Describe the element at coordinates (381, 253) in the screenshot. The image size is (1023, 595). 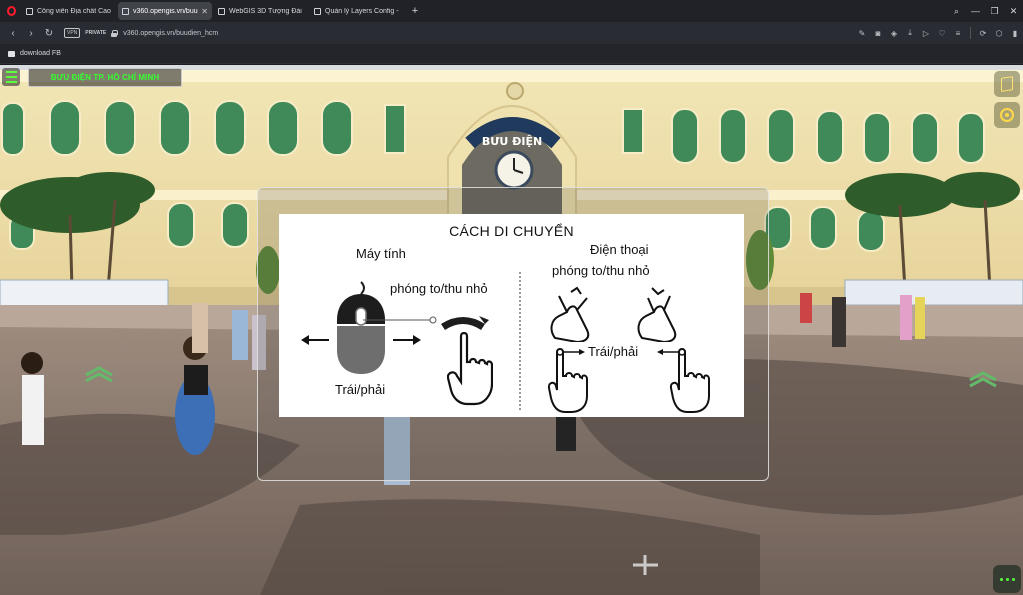
I see `desktop-section-title: Máy tính` at that location.